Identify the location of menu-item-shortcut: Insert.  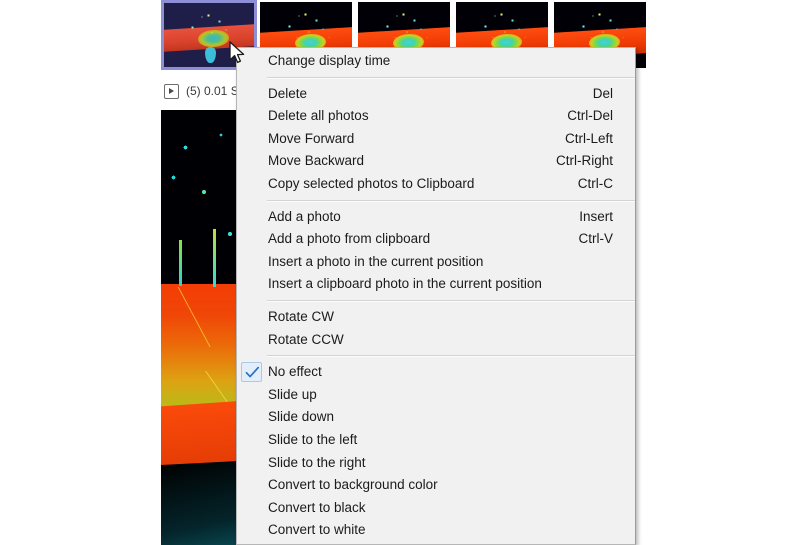
(596, 216).